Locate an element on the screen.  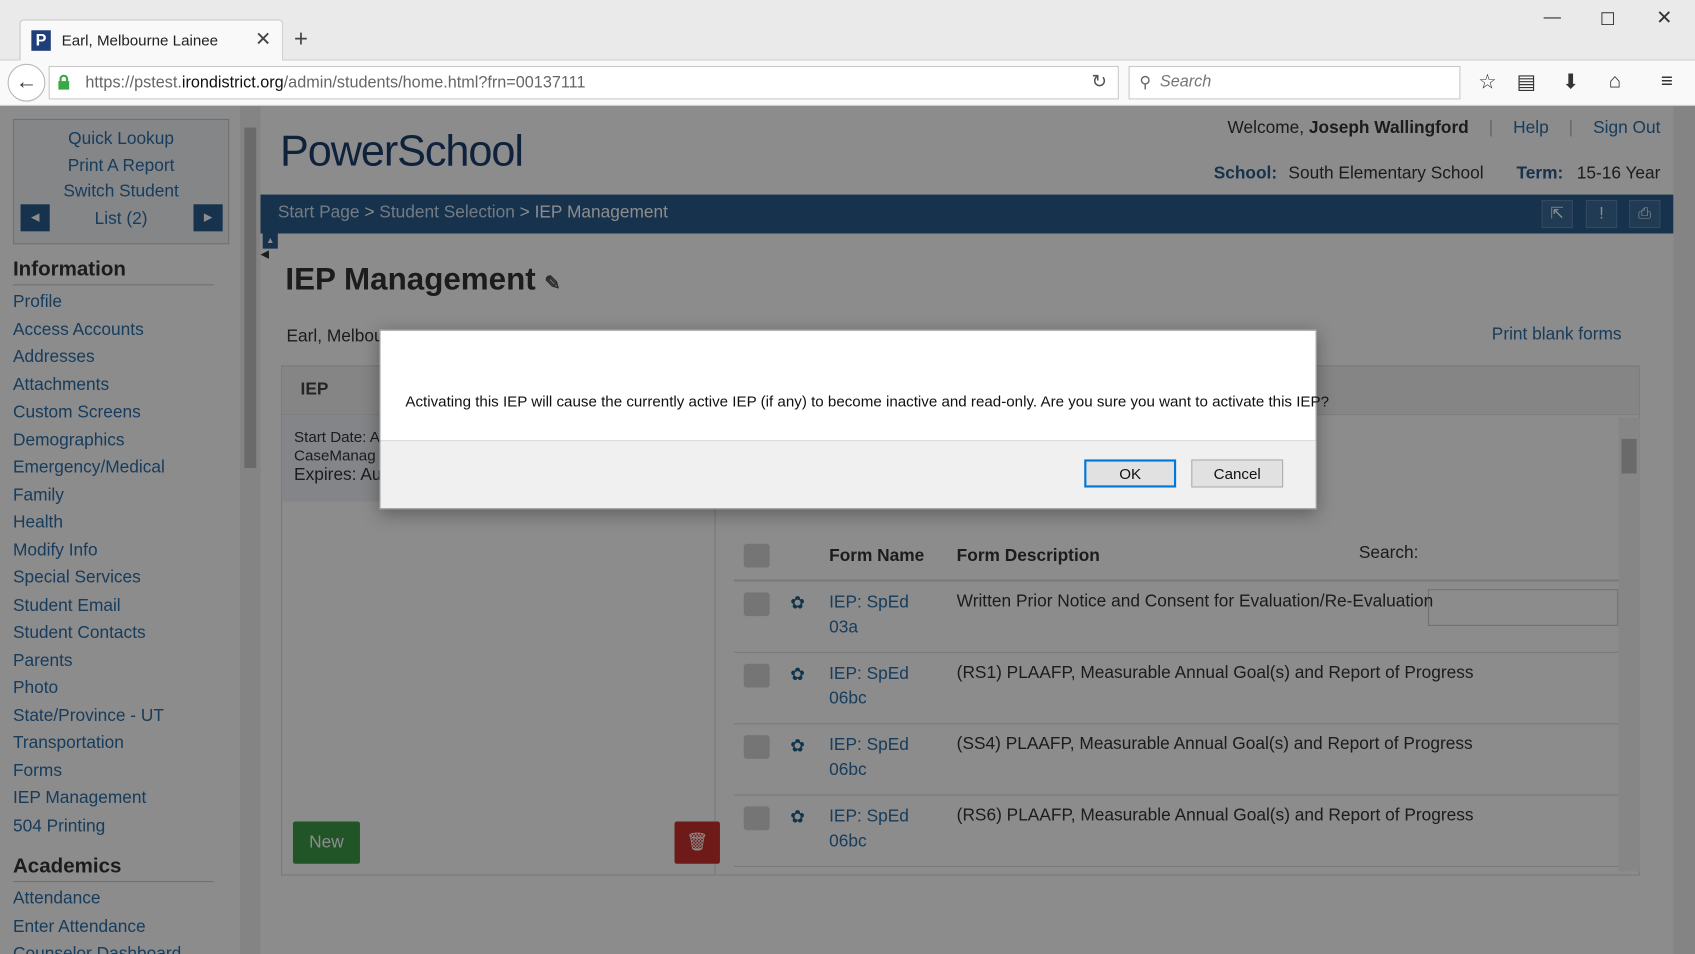
browser-tab: P Earl, Melbourne Lainee ✕ is located at coordinates (151, 40).